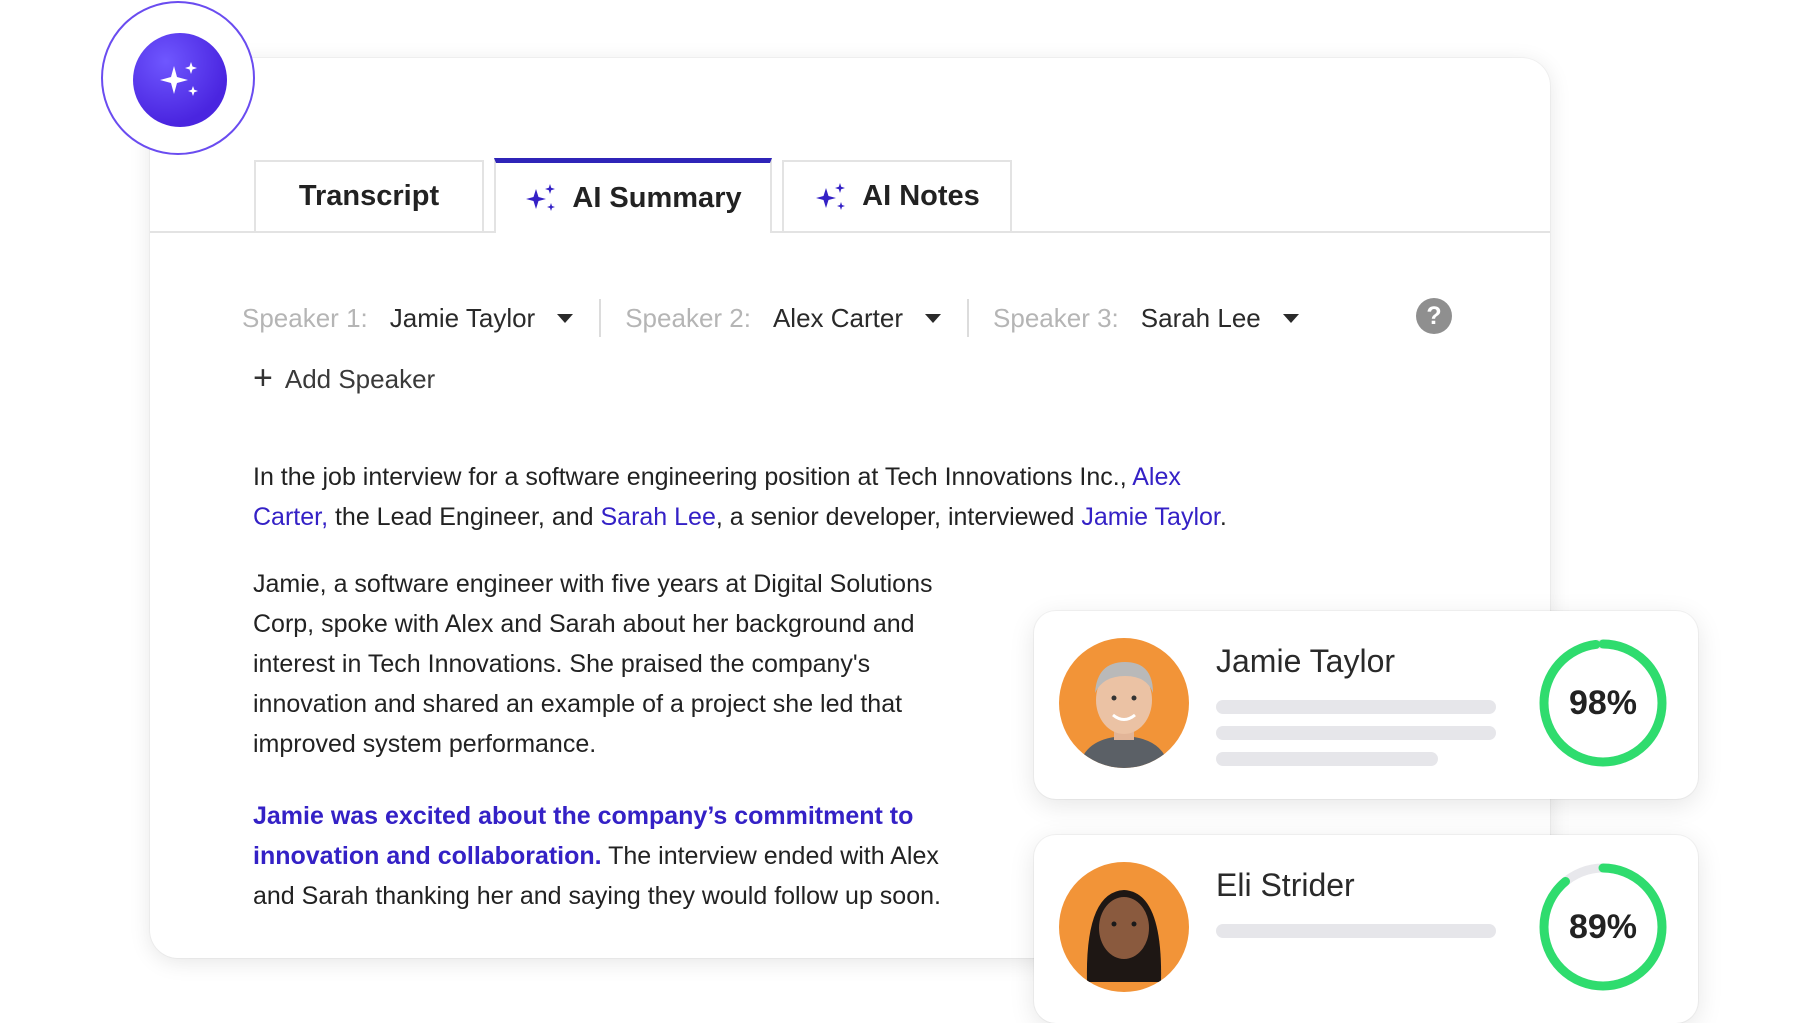 The width and height of the screenshot is (1805, 1023). Describe the element at coordinates (1285, 885) in the screenshot. I see `candidate-name: Eli Strider` at that location.